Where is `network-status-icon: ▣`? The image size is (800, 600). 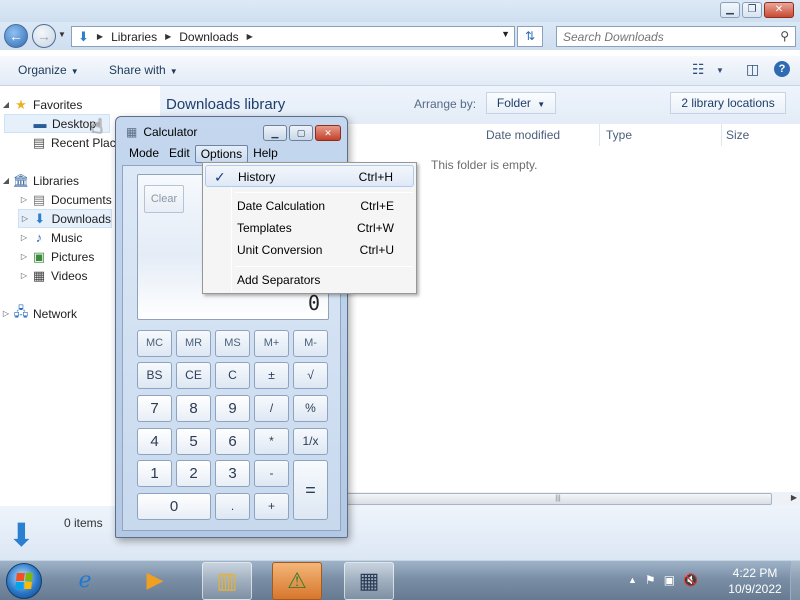
network-status-icon: ▣ is located at coordinates (669, 580).